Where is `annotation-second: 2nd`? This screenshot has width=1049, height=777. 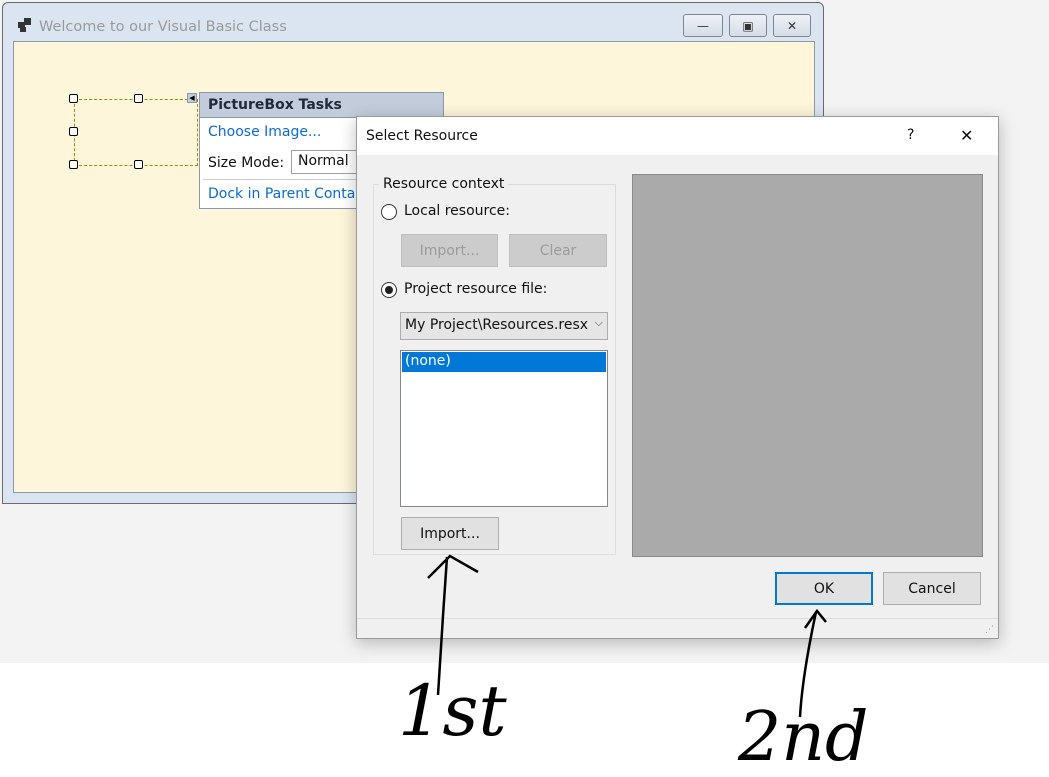 annotation-second: 2nd is located at coordinates (803, 737).